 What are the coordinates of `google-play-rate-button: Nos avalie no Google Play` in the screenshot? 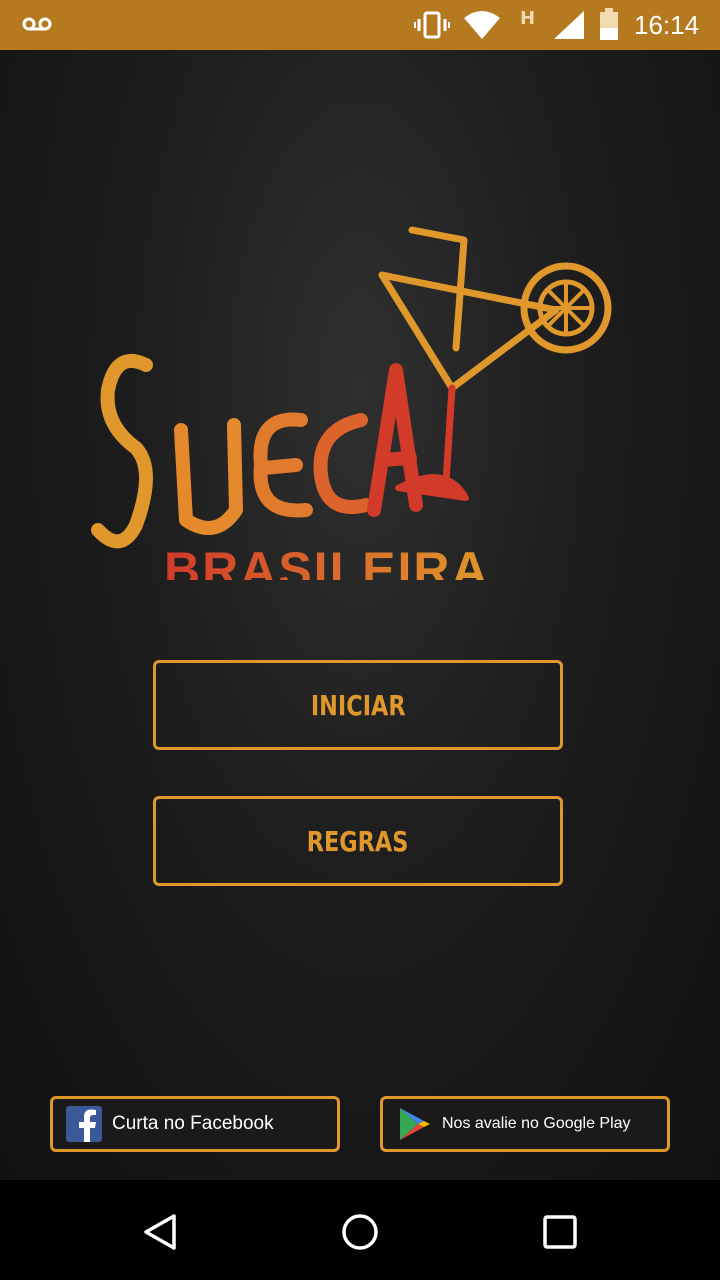 It's located at (525, 1124).